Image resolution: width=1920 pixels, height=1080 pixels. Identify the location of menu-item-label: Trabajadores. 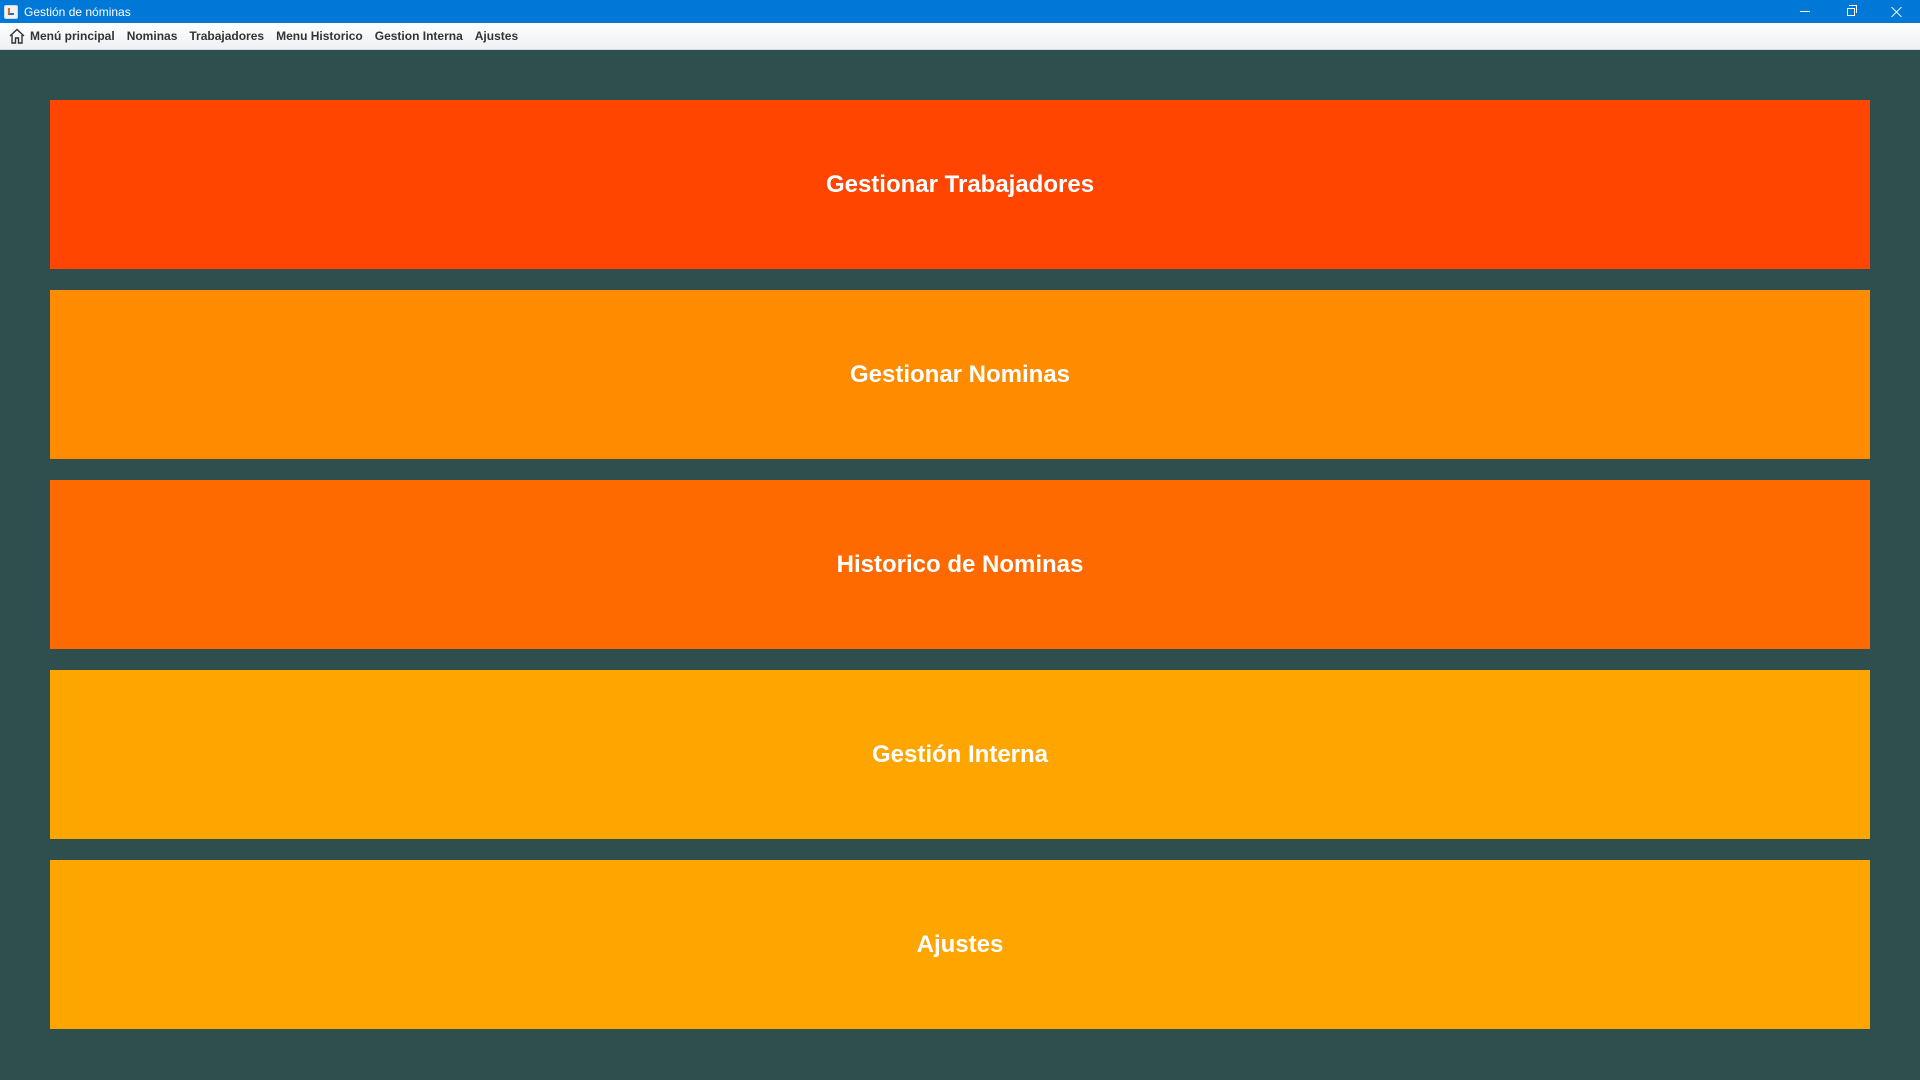
(227, 36).